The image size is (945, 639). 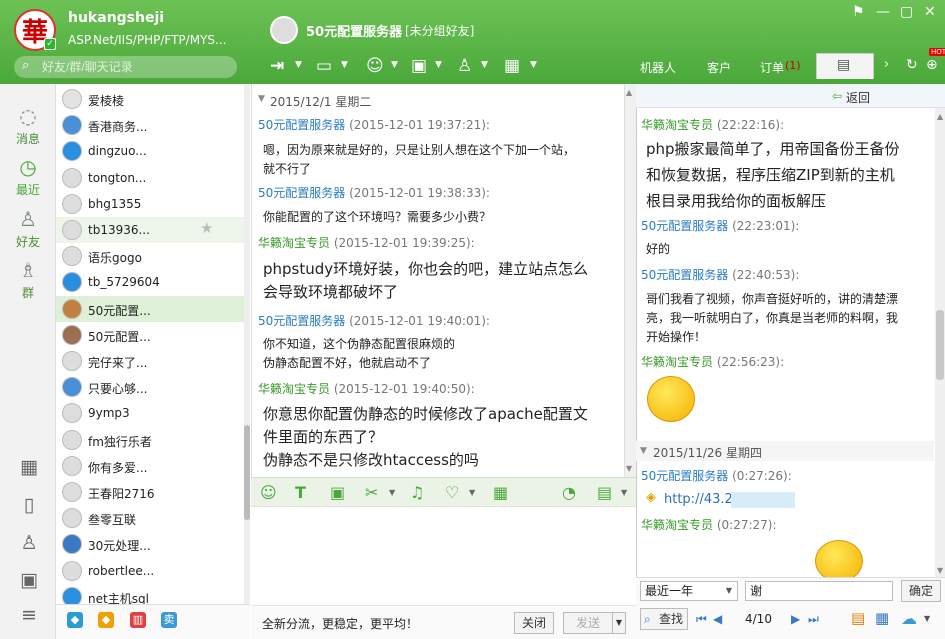 I want to click on chat-scrollbar, so click(x=630, y=280).